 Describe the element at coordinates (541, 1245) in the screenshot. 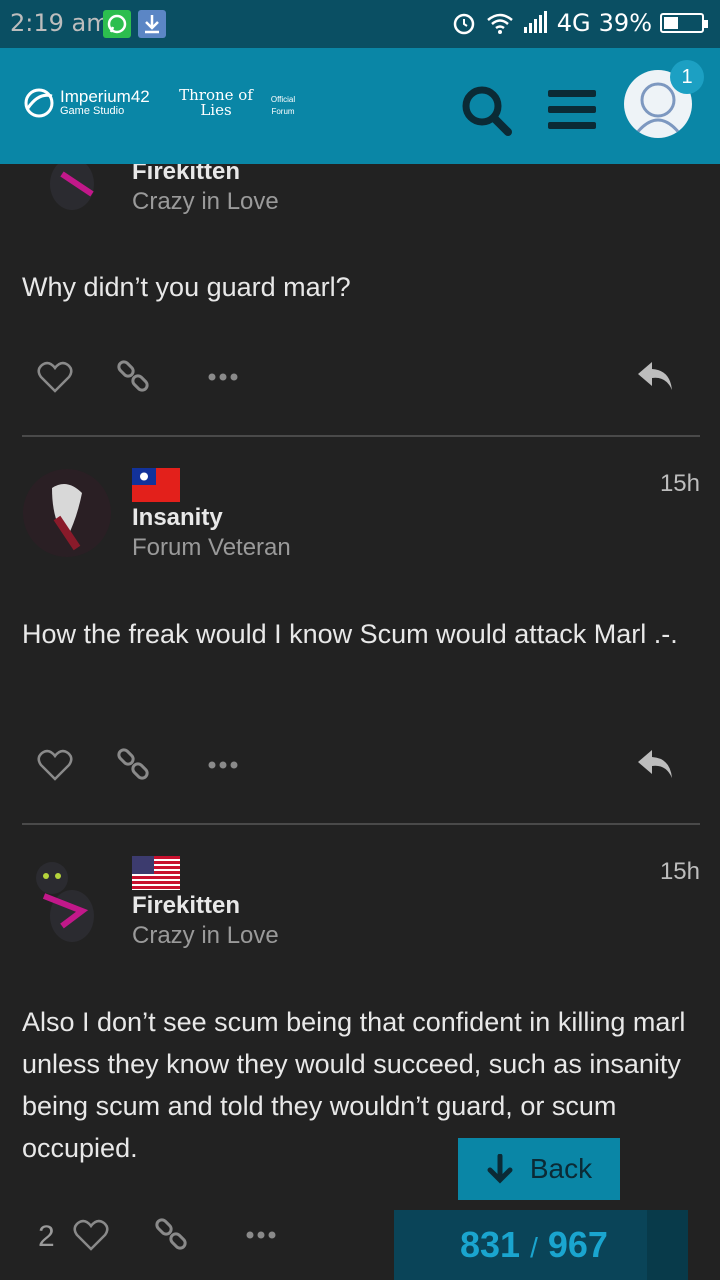

I see `timeline-progress: 831 / 967` at that location.